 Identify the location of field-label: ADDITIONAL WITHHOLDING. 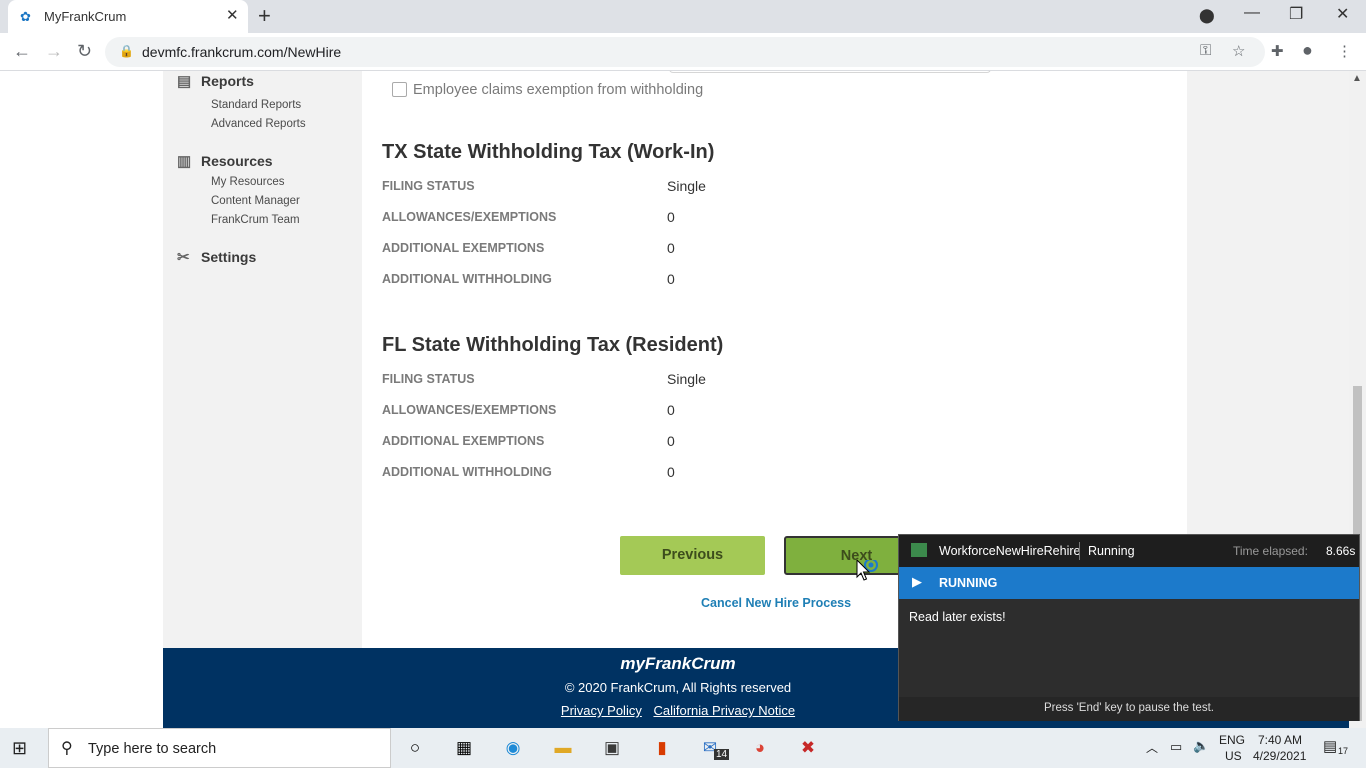
(467, 279).